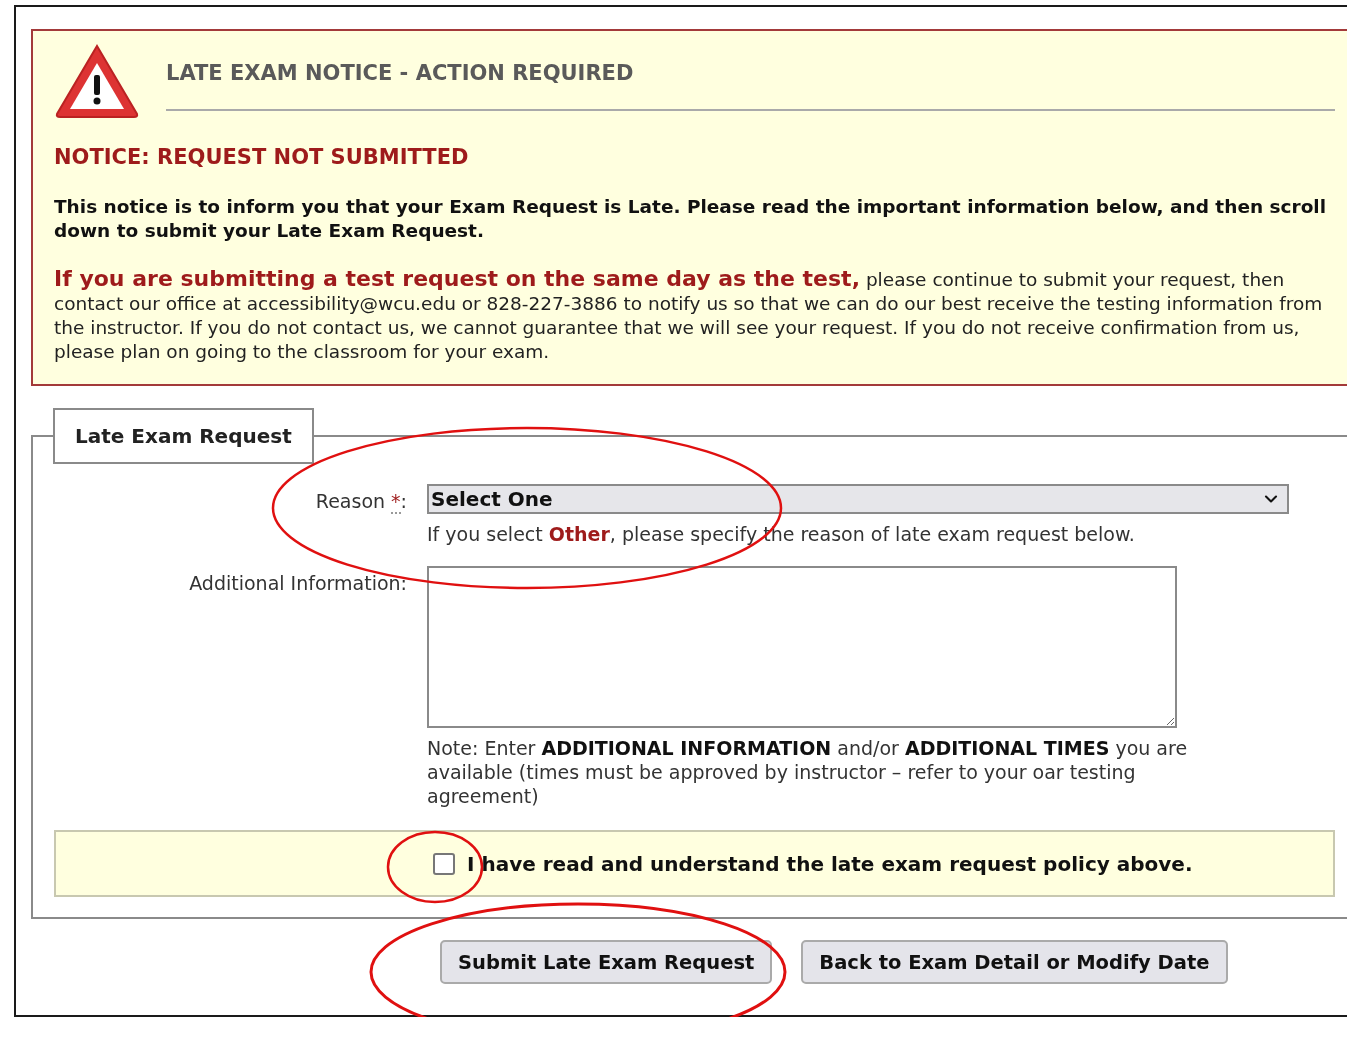 This screenshot has width=1347, height=1038. What do you see at coordinates (396, 502) in the screenshot?
I see `required-mark: *` at bounding box center [396, 502].